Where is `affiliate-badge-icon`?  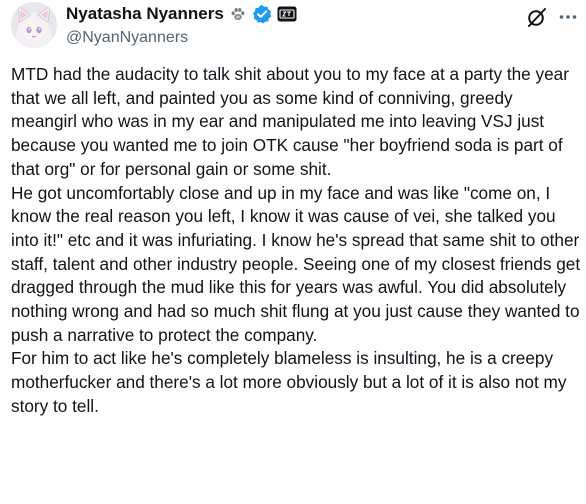 affiliate-badge-icon is located at coordinates (287, 14).